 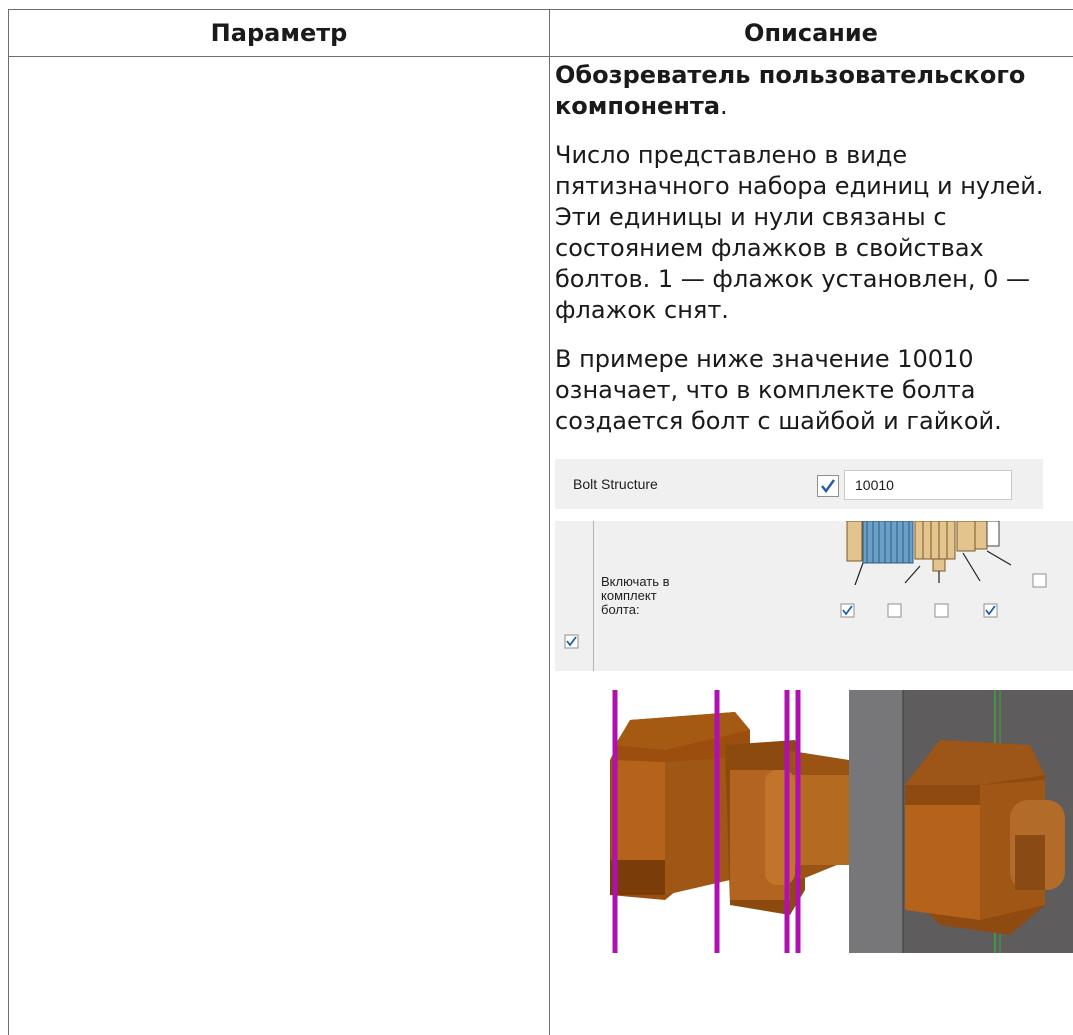 I want to click on bolt-structure-value-input: 10010, so click(x=928, y=485).